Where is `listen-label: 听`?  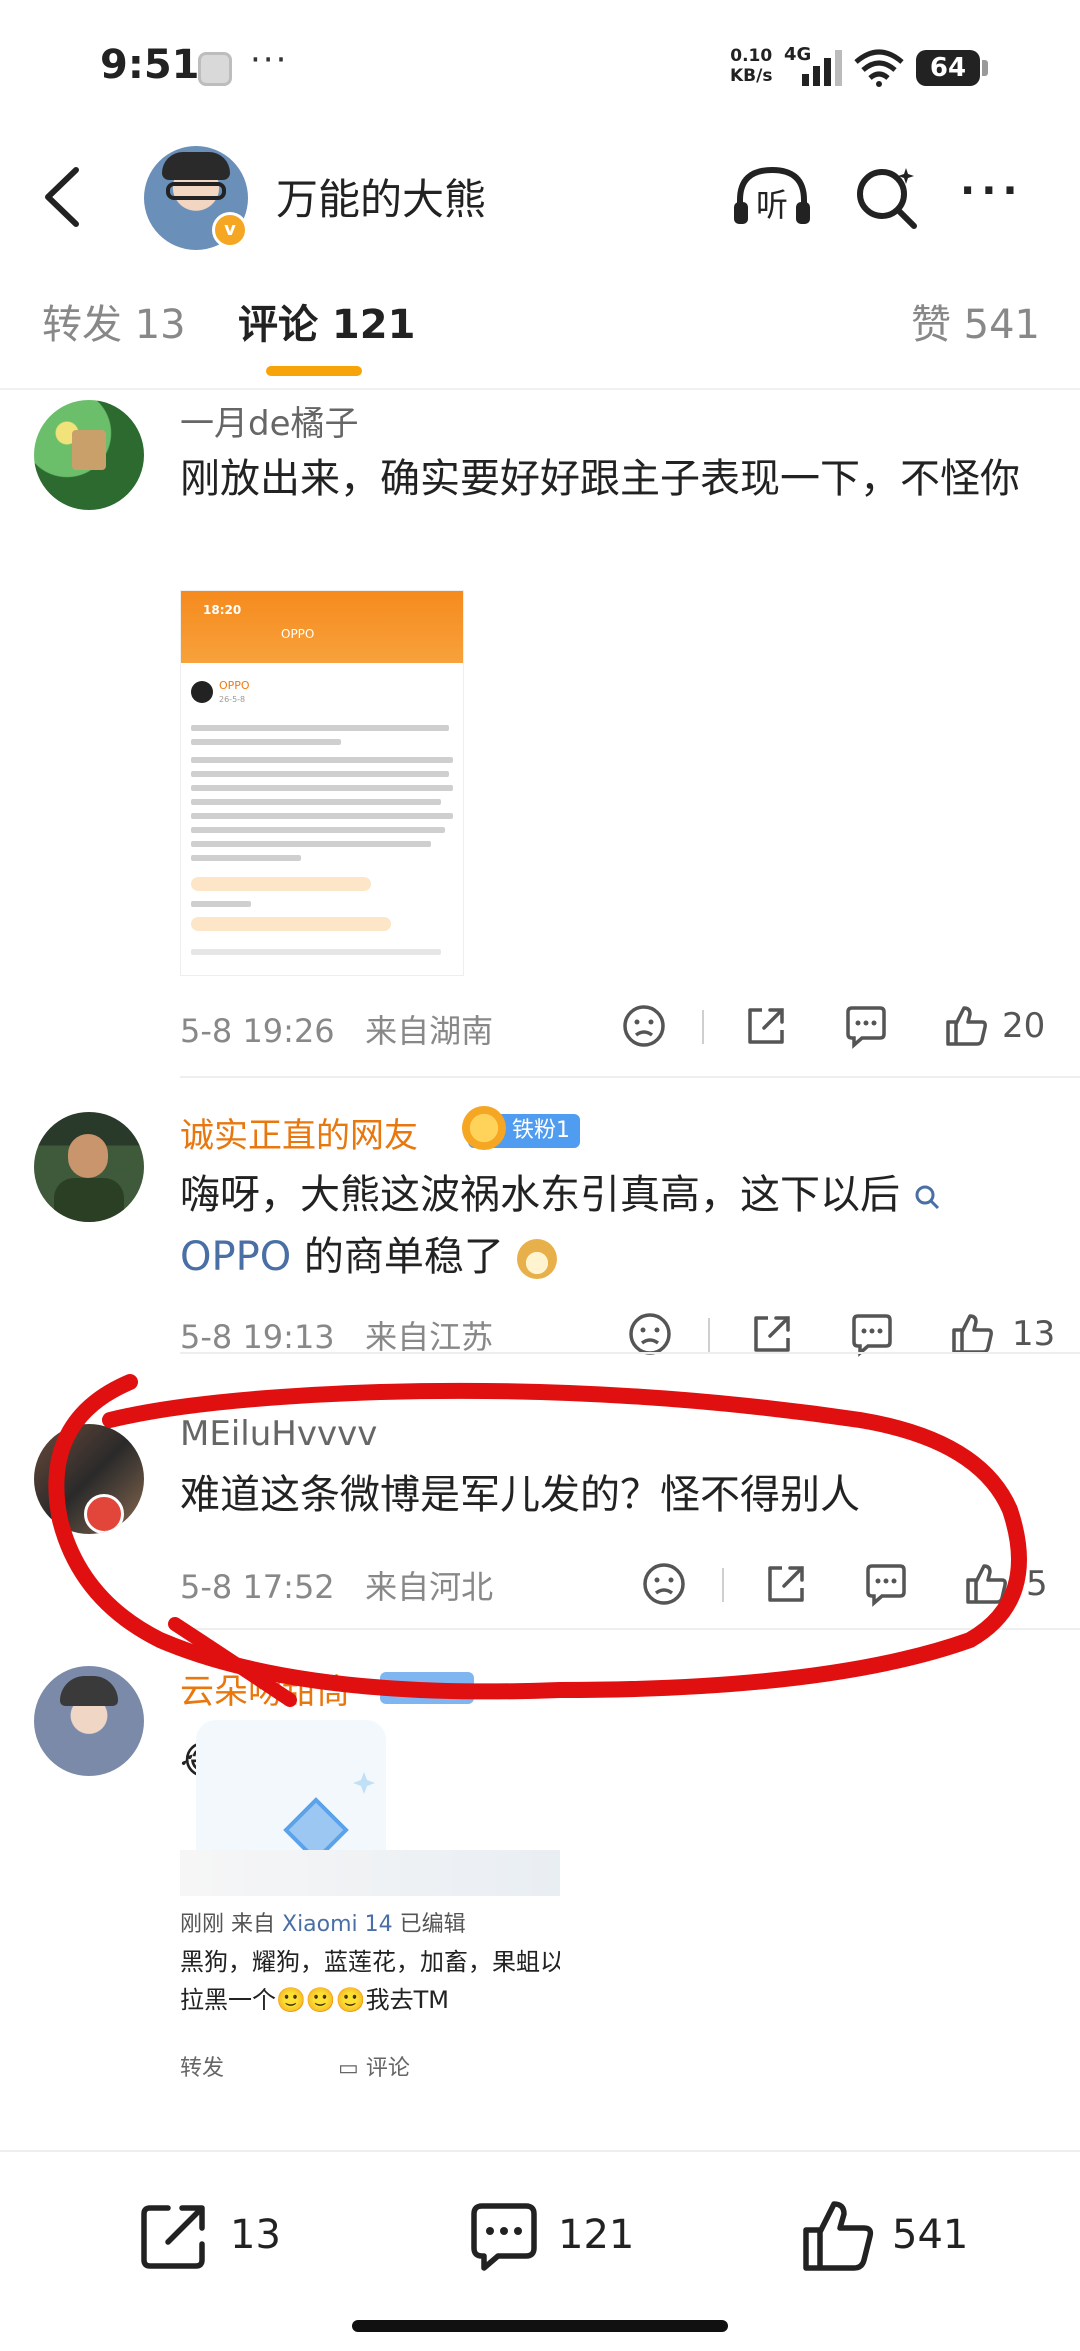
listen-label: 听 is located at coordinates (772, 205).